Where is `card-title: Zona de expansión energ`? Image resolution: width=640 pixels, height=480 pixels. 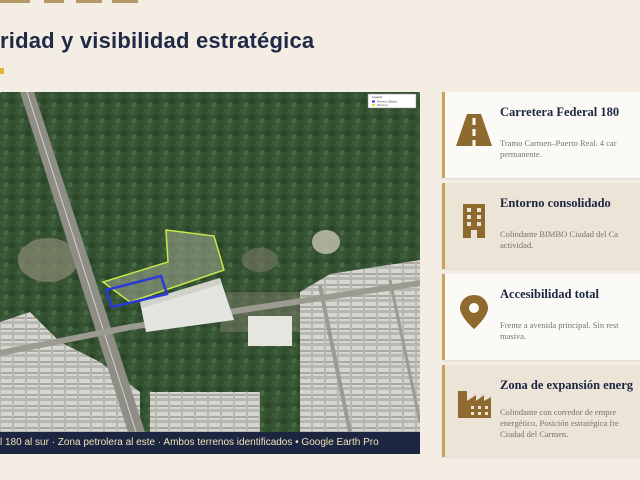 card-title: Zona de expansión energ is located at coordinates (567, 385).